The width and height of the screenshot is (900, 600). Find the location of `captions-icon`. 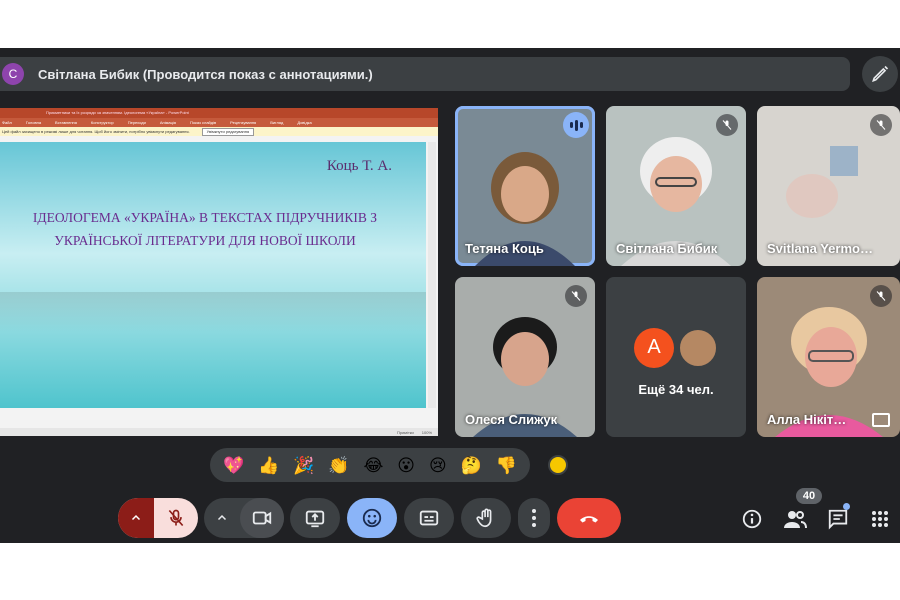

captions-icon is located at coordinates (429, 518).